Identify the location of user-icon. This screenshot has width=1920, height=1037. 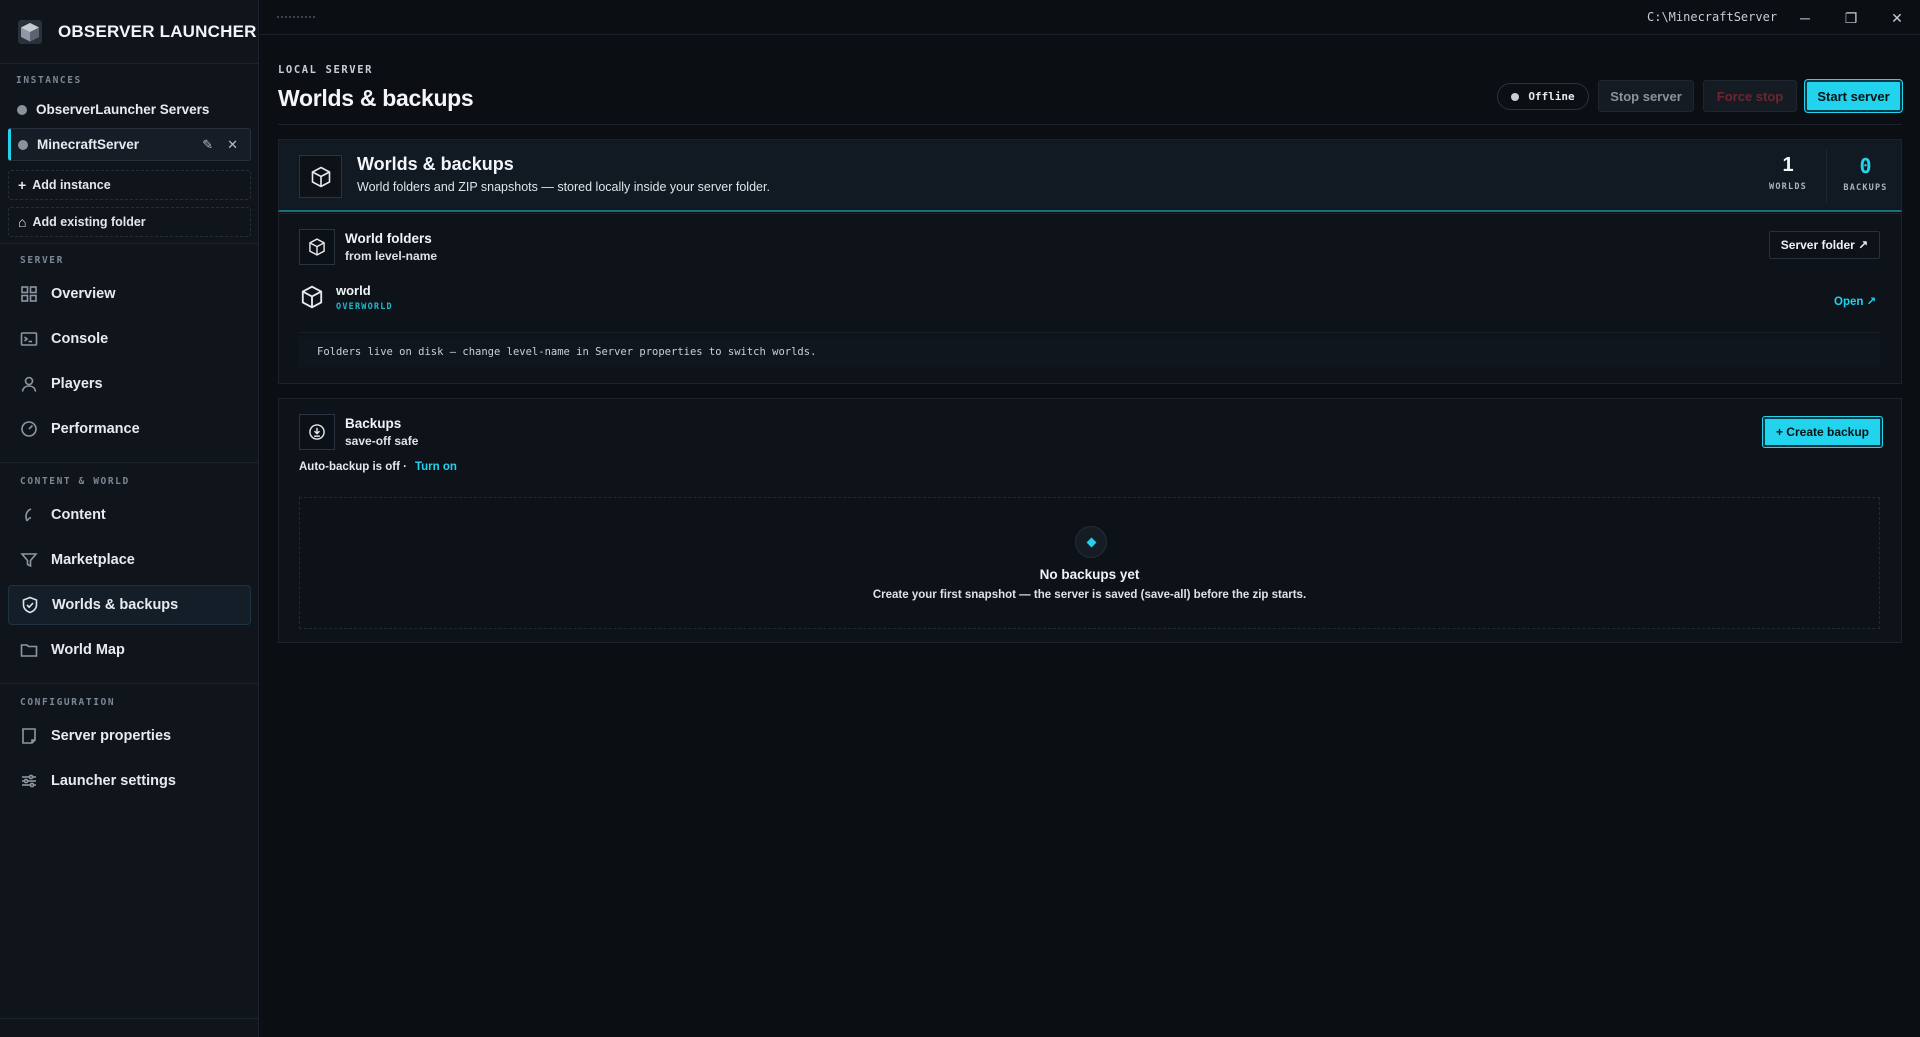
(29, 384).